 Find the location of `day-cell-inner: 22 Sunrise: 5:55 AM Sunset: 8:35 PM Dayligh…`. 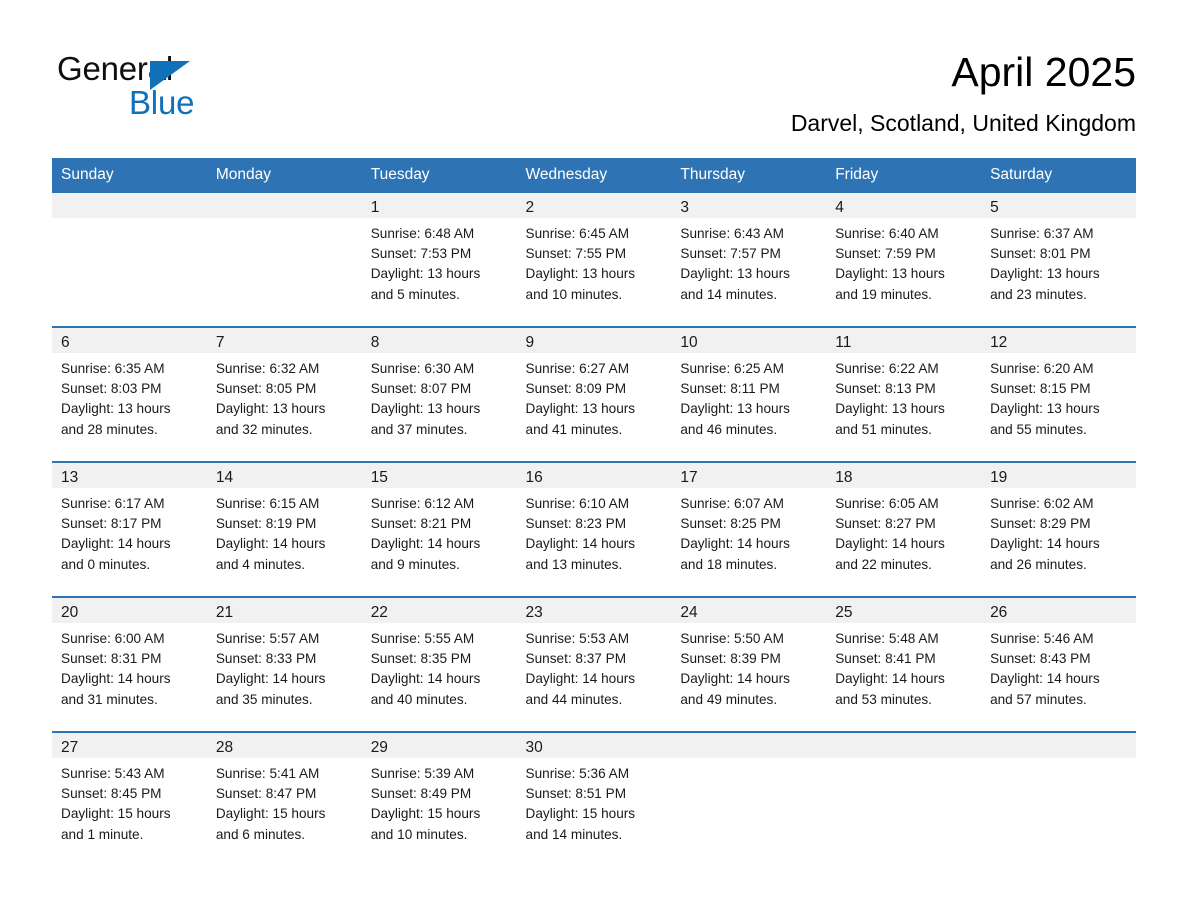

day-cell-inner: 22 Sunrise: 5:55 AM Sunset: 8:35 PM Dayligh… is located at coordinates (439, 664).